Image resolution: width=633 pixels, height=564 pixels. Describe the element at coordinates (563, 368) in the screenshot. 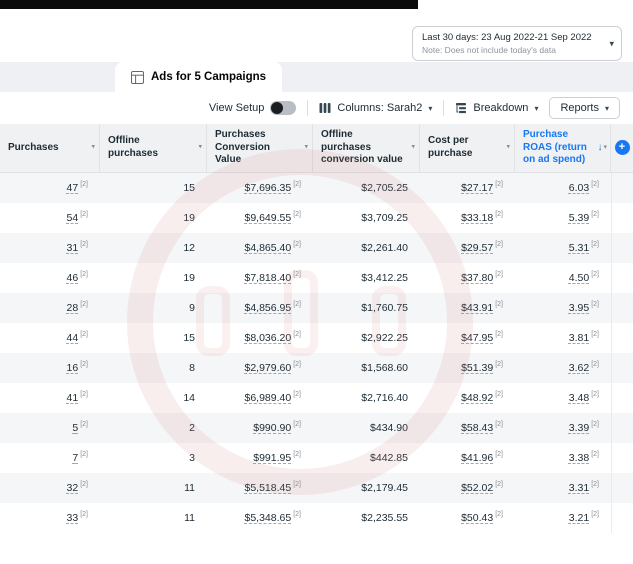

I see `cell-purchase-roas: 3.62 [2]` at that location.